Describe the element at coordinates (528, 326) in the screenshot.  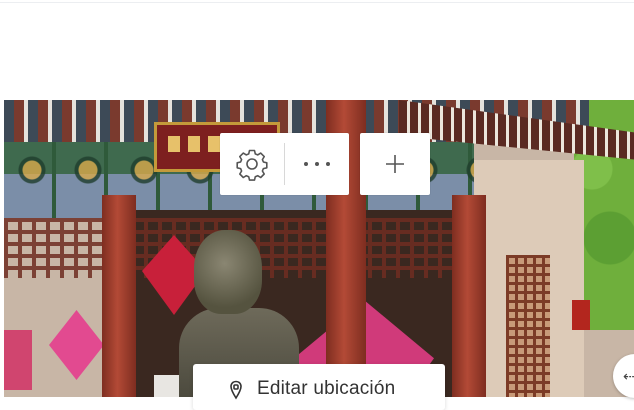
I see `photo-lattice-window` at that location.